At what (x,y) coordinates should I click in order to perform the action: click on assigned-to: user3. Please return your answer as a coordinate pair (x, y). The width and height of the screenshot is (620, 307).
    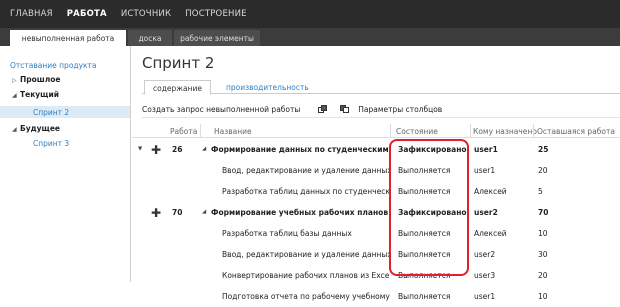
    Looking at the image, I should click on (484, 275).